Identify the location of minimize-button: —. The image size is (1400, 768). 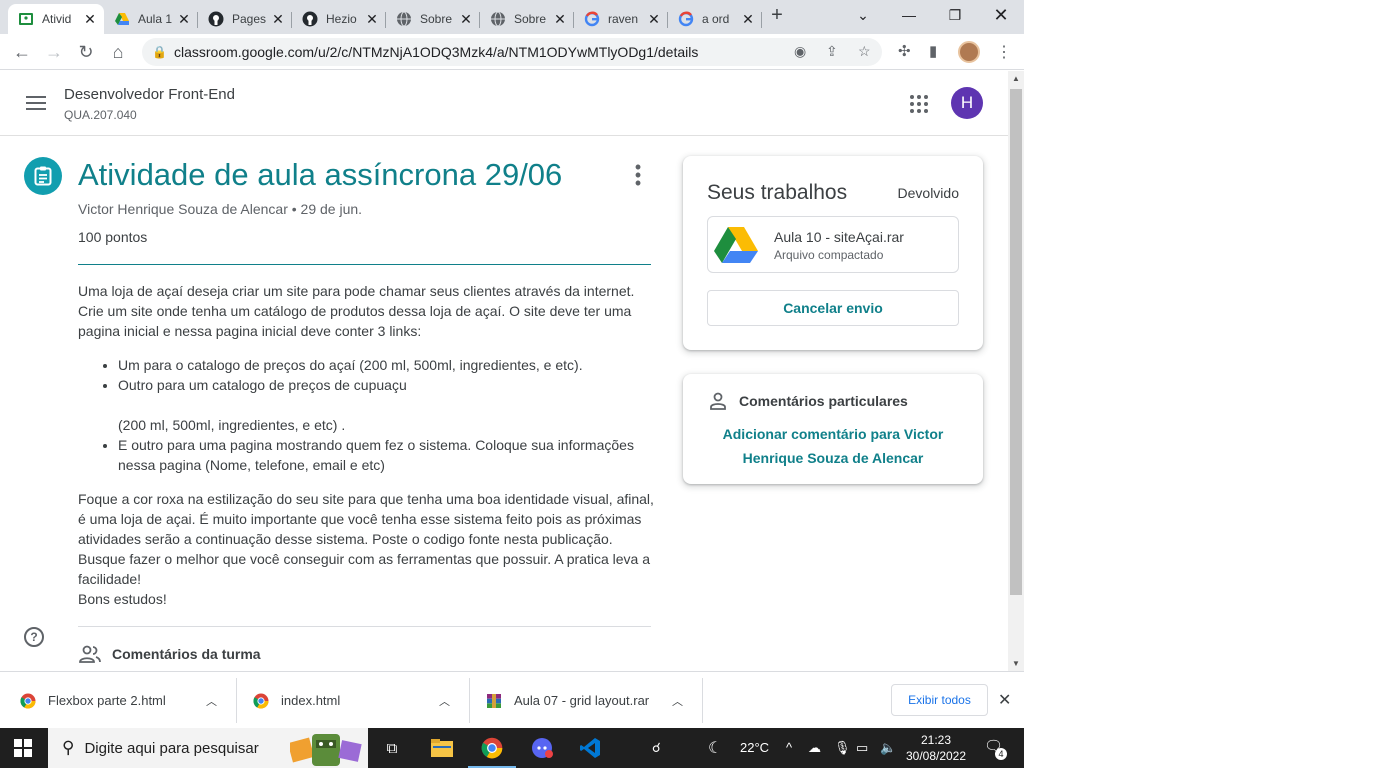
(909, 15).